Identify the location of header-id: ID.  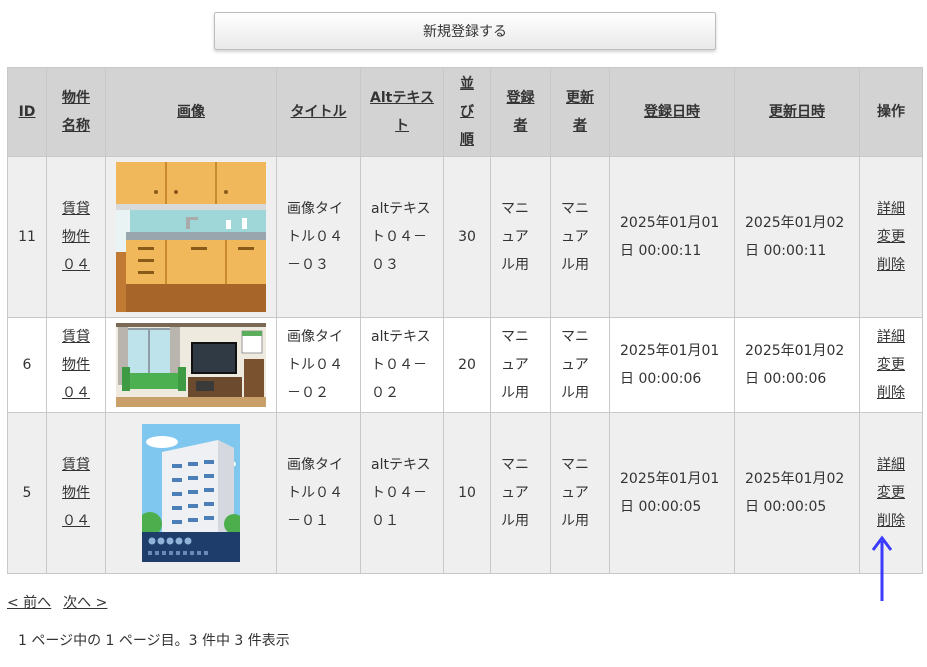
(27, 112).